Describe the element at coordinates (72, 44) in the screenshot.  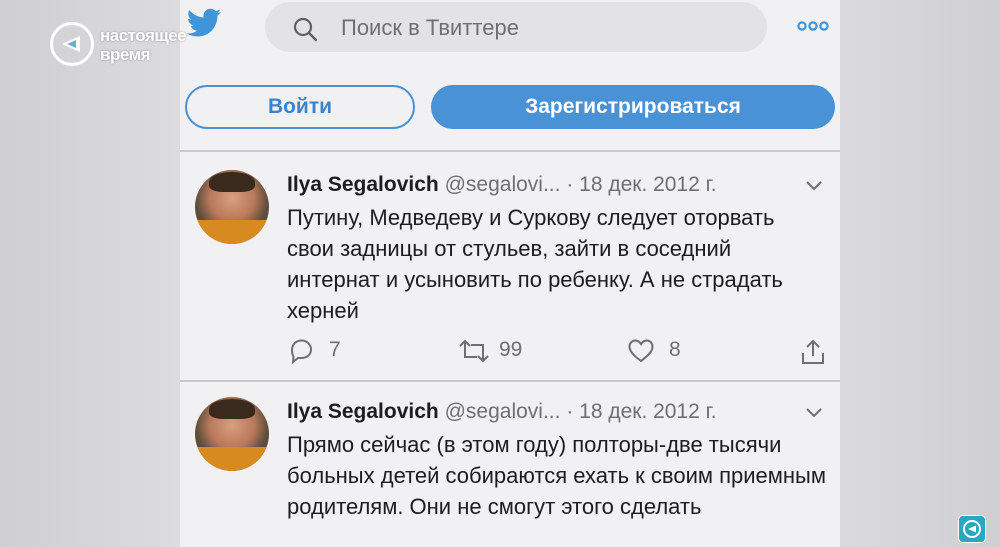
I see `channel-logo-icon` at that location.